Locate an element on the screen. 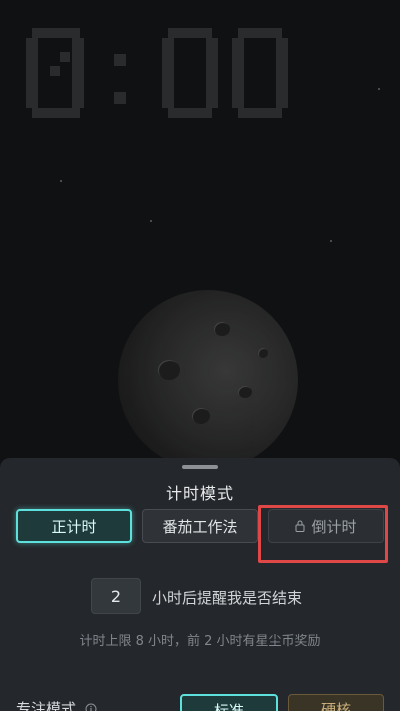  sheet-title: 计时模式 is located at coordinates (199, 493).